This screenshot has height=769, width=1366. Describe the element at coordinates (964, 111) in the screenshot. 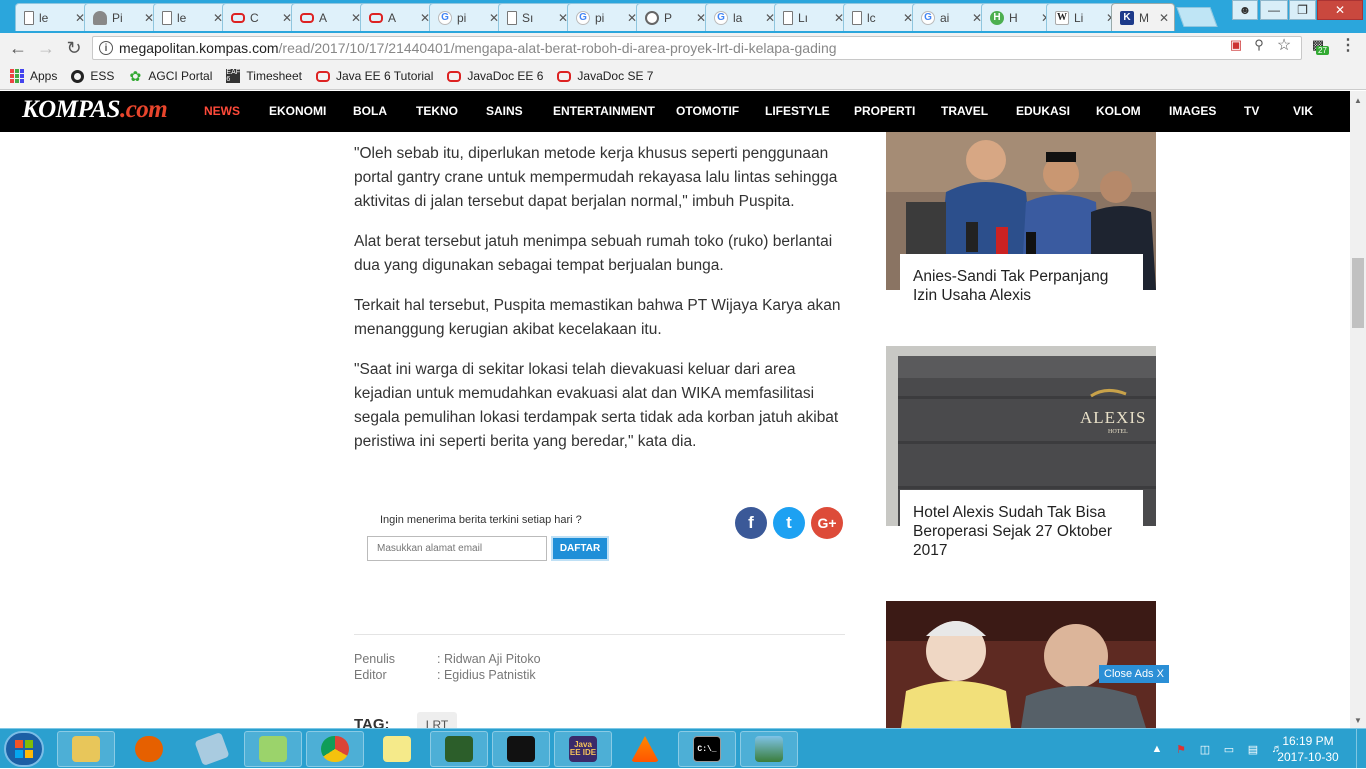

I see `nav-travel: TRAVEL` at that location.